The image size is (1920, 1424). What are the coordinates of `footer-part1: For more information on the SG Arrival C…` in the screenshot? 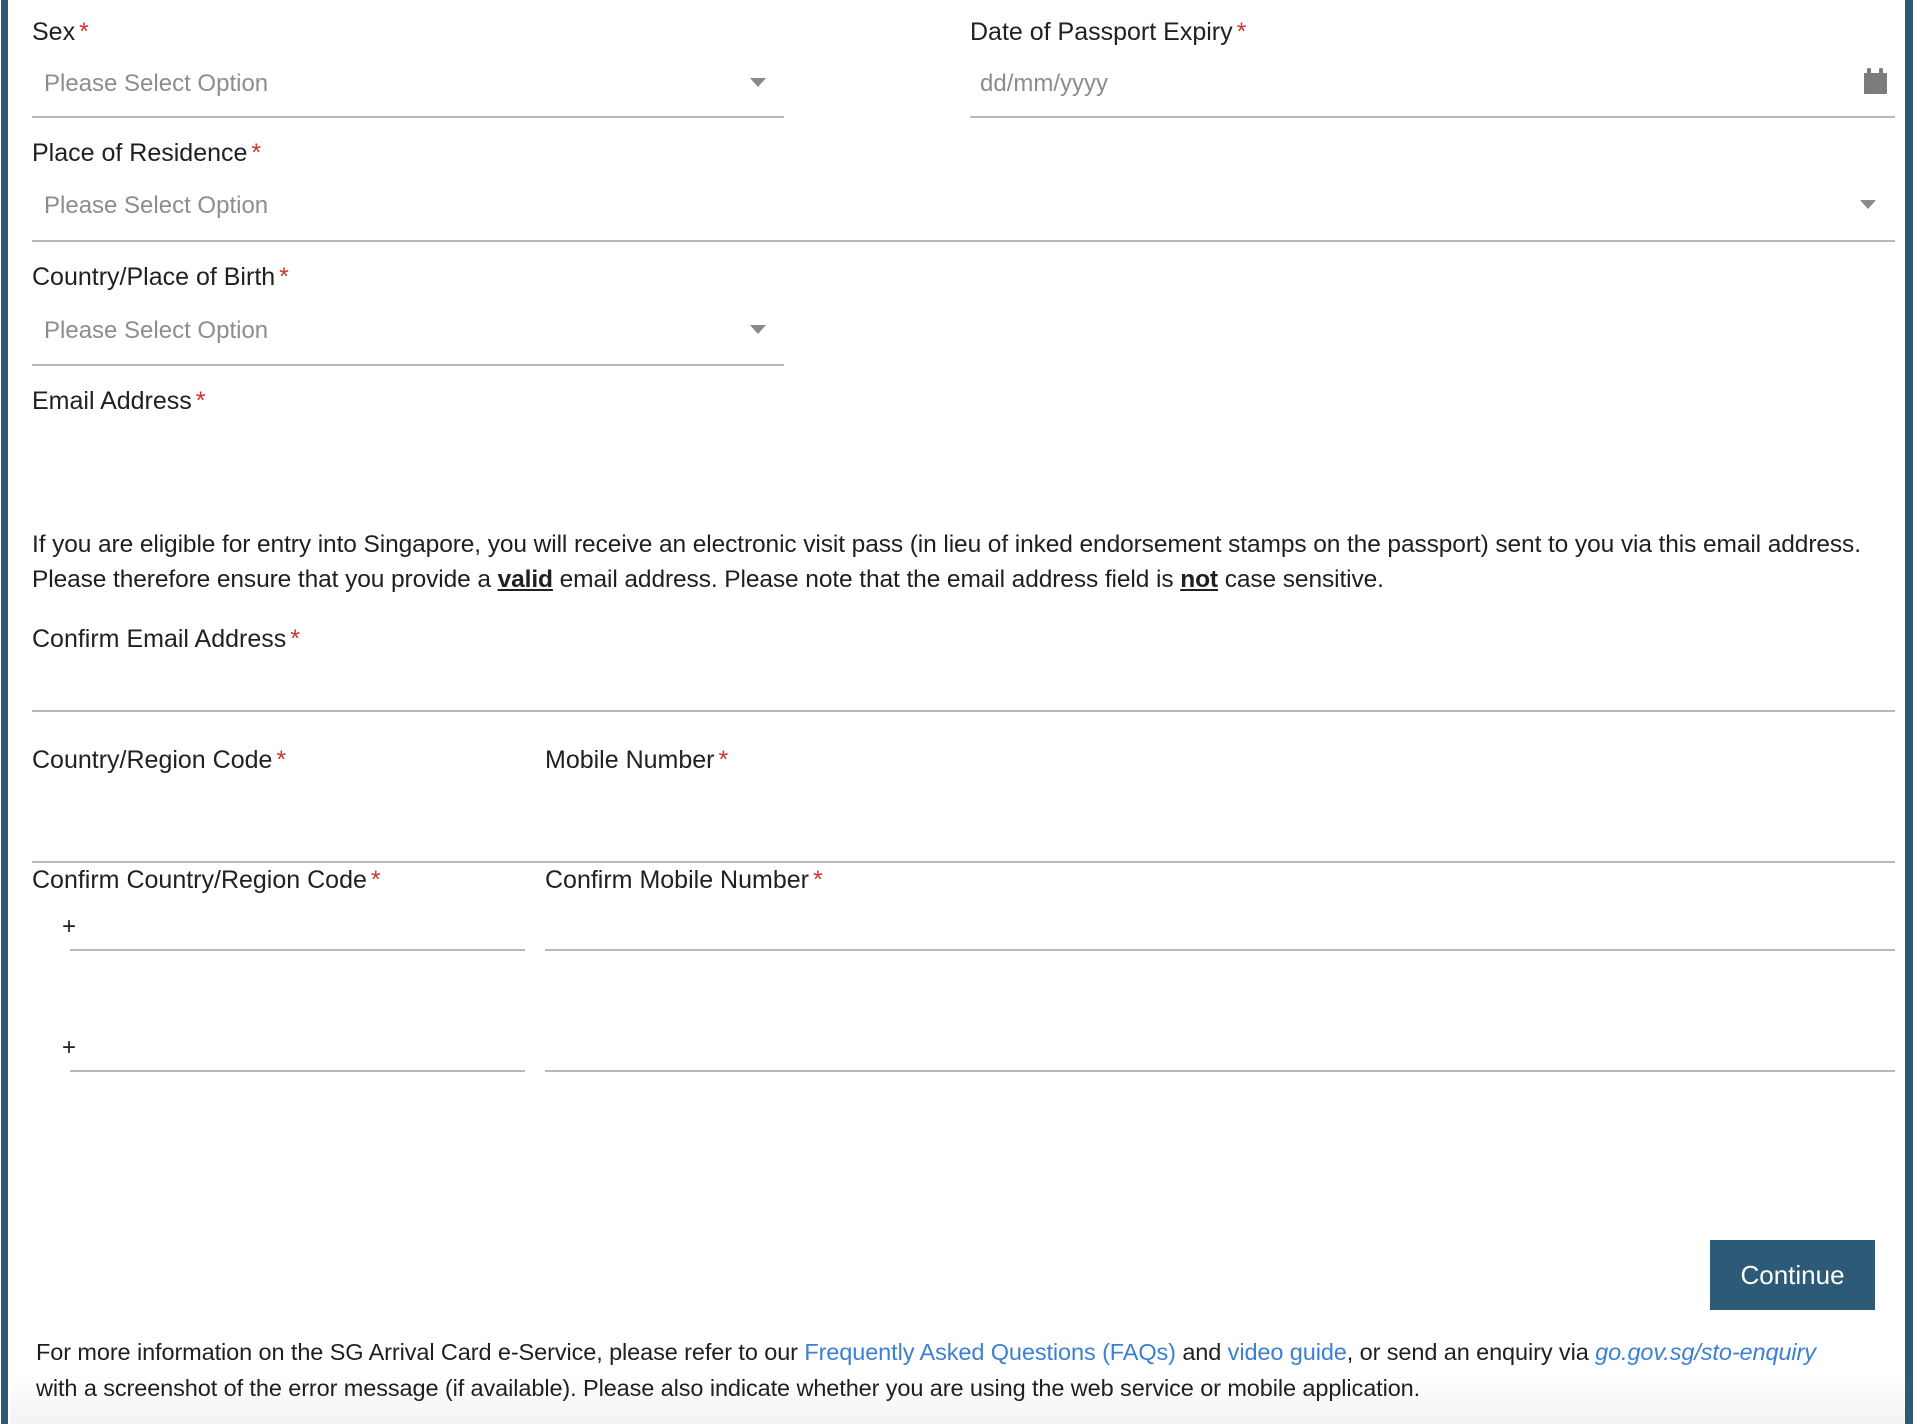 It's located at (420, 1352).